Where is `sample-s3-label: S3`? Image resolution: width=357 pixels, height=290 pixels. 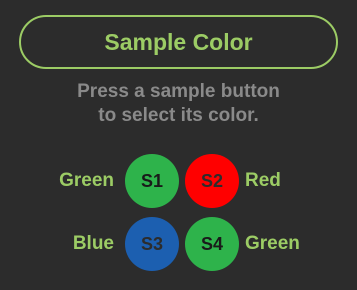
sample-s3-label: S3 is located at coordinates (152, 243).